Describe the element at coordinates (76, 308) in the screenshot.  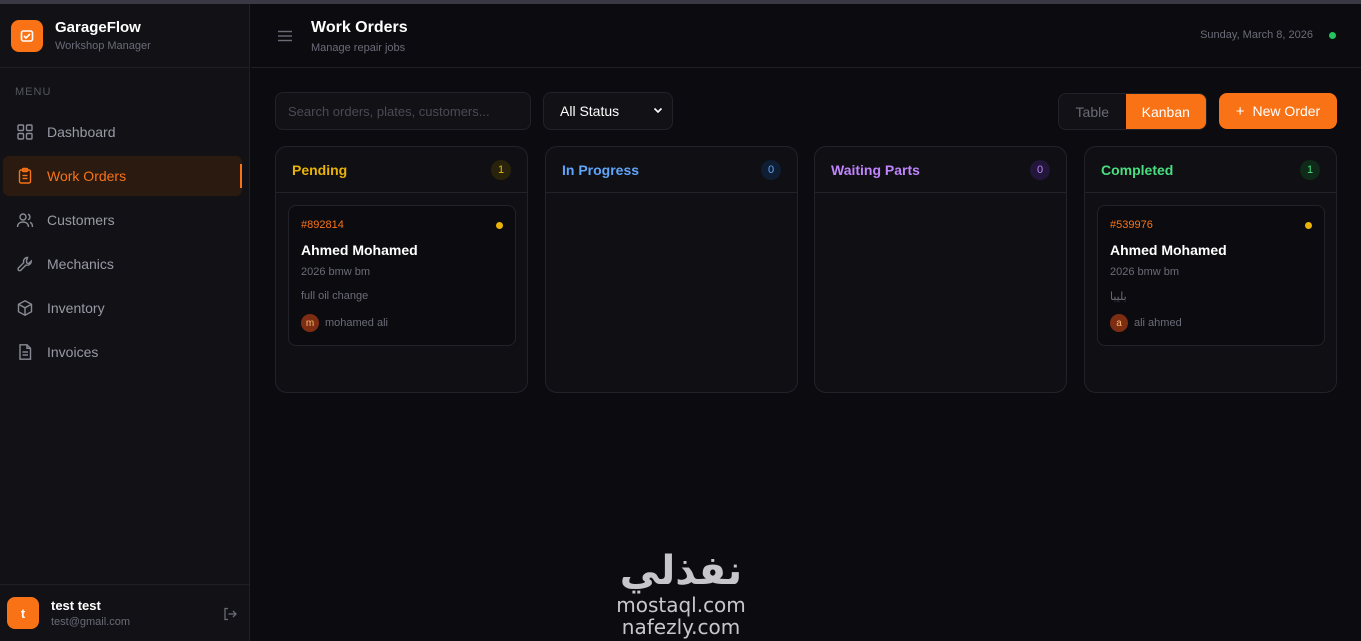
I see `sidebar-item-label: Inventory` at that location.